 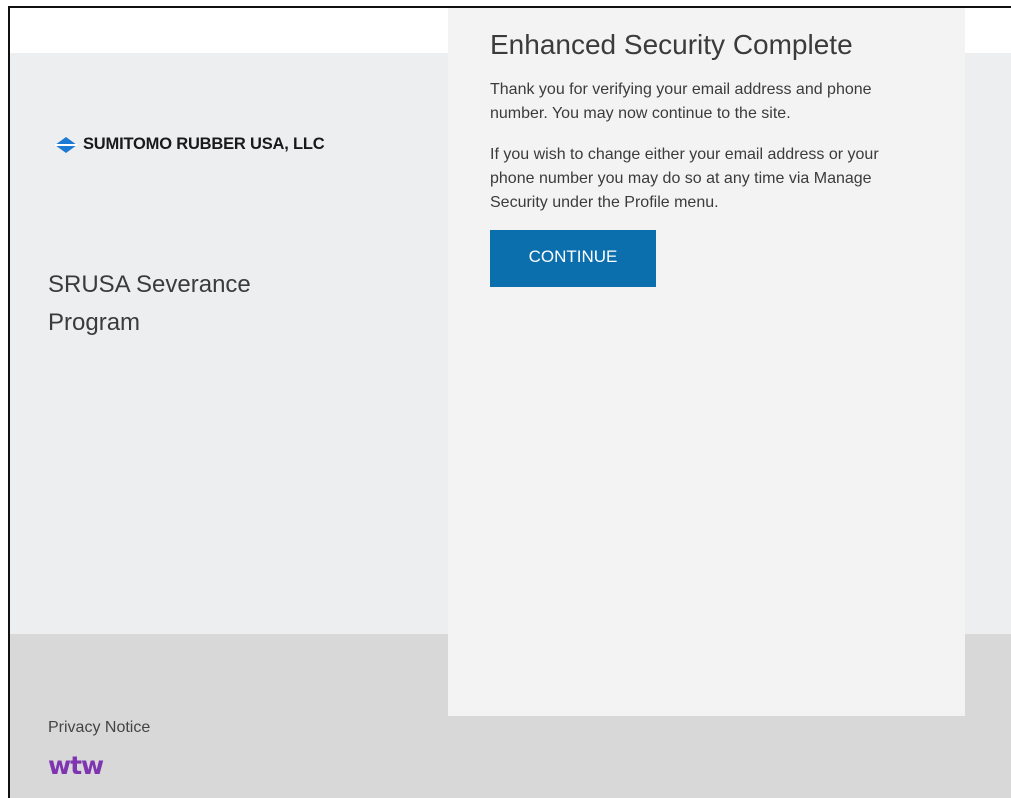 I want to click on company-name: SUMITOMO RUBBER USA, LLC, so click(x=204, y=144).